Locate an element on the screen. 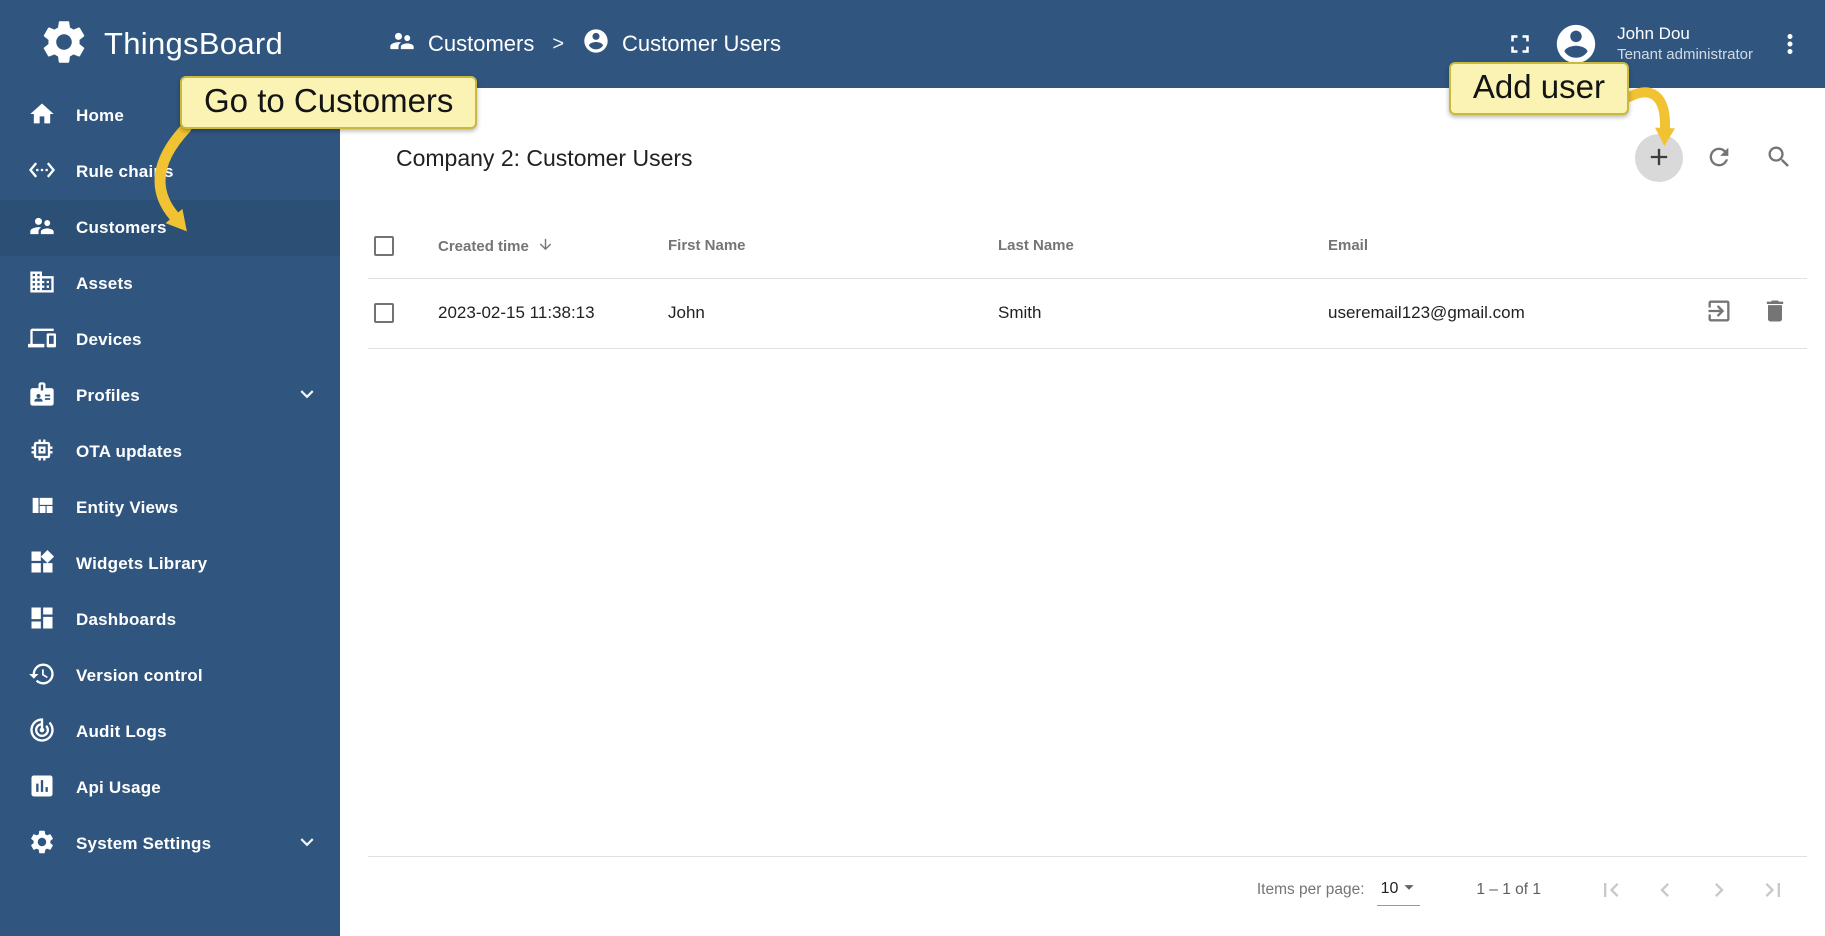 The height and width of the screenshot is (936, 1825). table-header-row: Created time First Name Last Name Email is located at coordinates (1087, 246).